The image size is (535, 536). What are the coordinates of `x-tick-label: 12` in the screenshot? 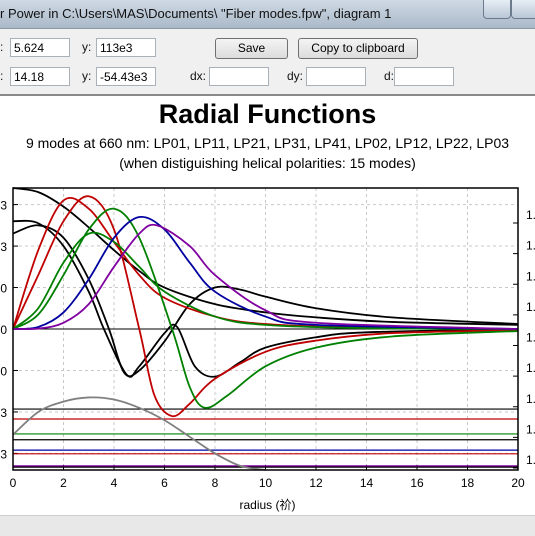 It's located at (316, 483).